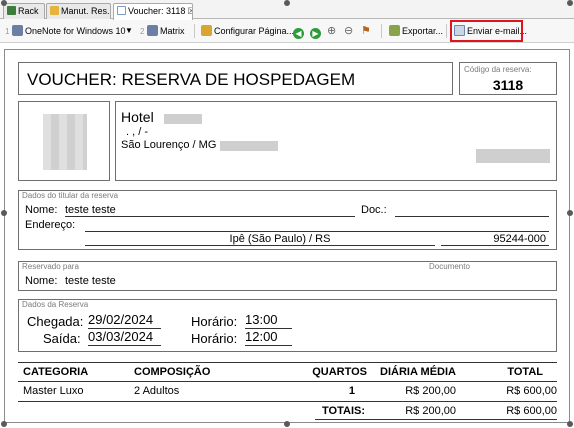 Image resolution: width=574 pixels, height=428 pixels. Describe the element at coordinates (172, 372) in the screenshot. I see `col-composition-header: COMPOSIÇÃO` at that location.